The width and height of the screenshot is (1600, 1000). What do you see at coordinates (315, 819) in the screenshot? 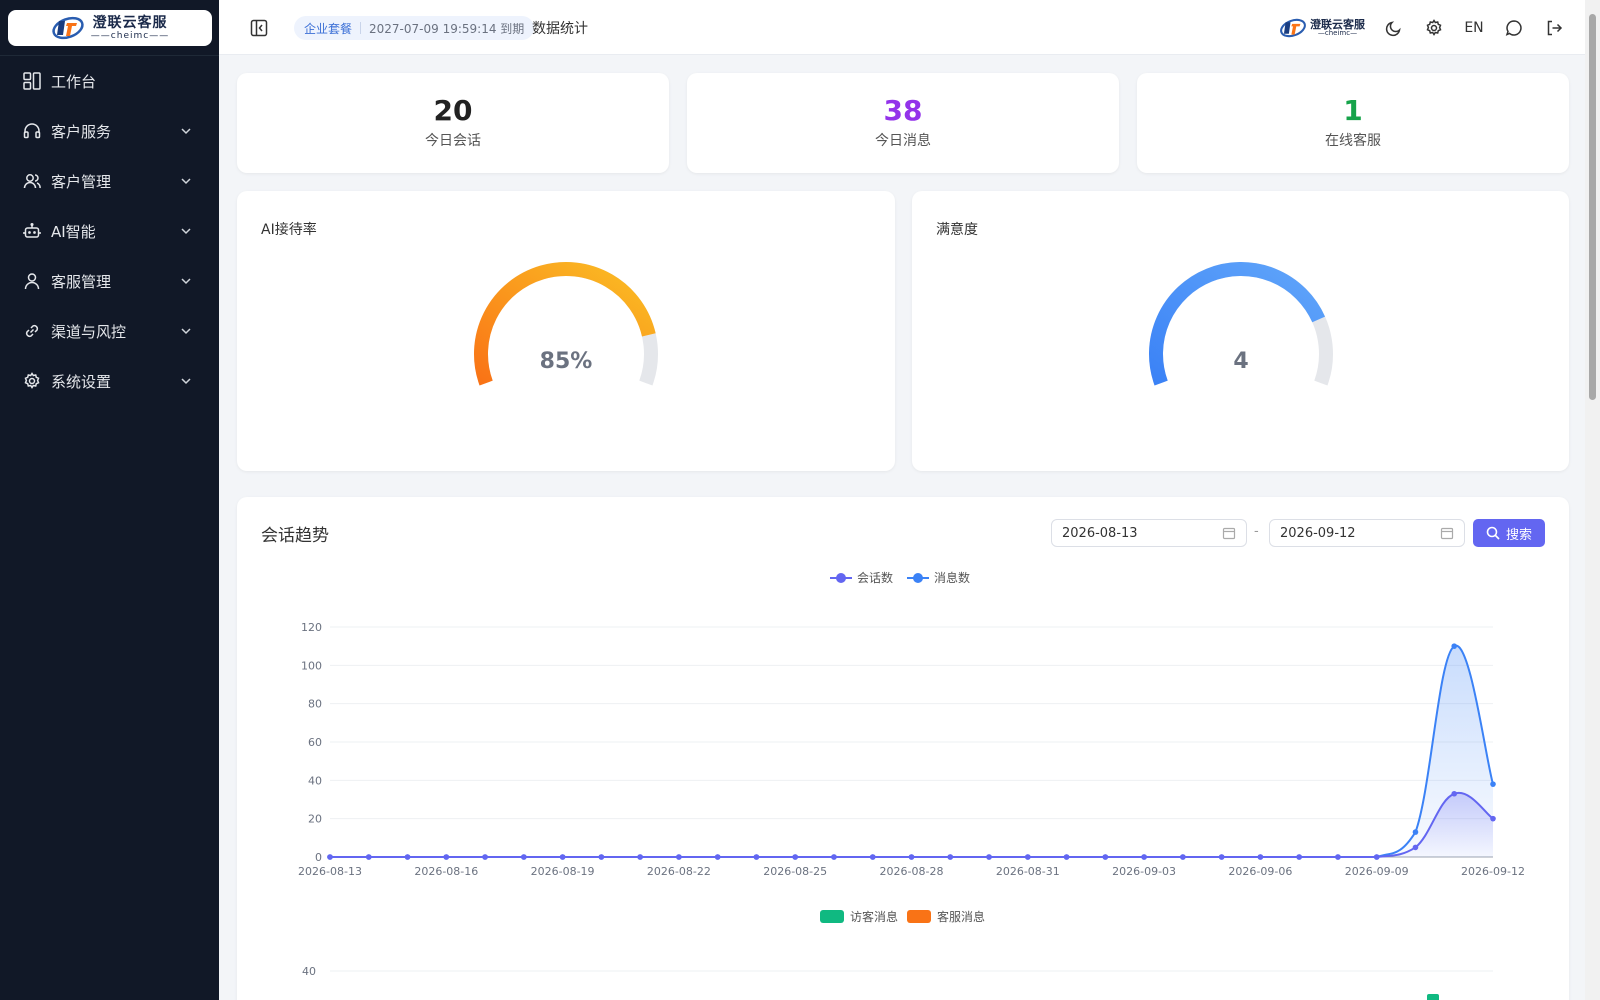
I see `y-tick-label: 20` at bounding box center [315, 819].